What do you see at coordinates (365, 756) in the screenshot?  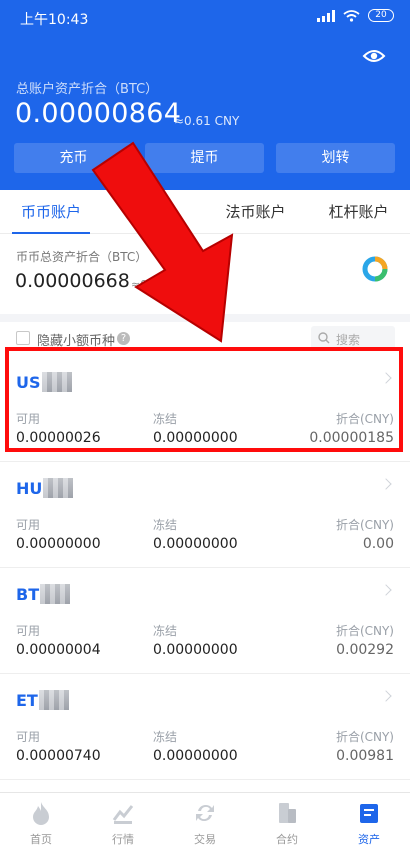 I see `value-cny-value: 0.00981` at bounding box center [365, 756].